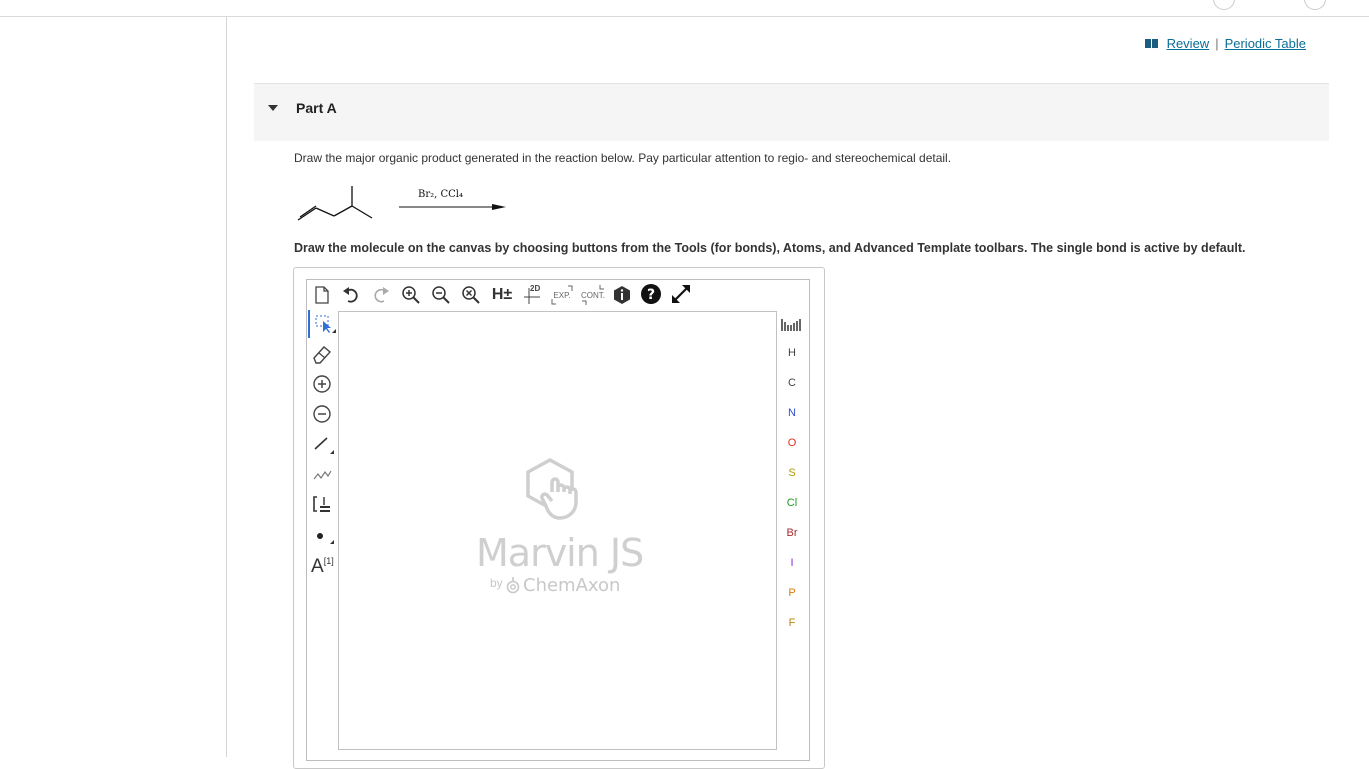  What do you see at coordinates (1265, 43) in the screenshot?
I see `periodic-table-link: Periodic Table` at bounding box center [1265, 43].